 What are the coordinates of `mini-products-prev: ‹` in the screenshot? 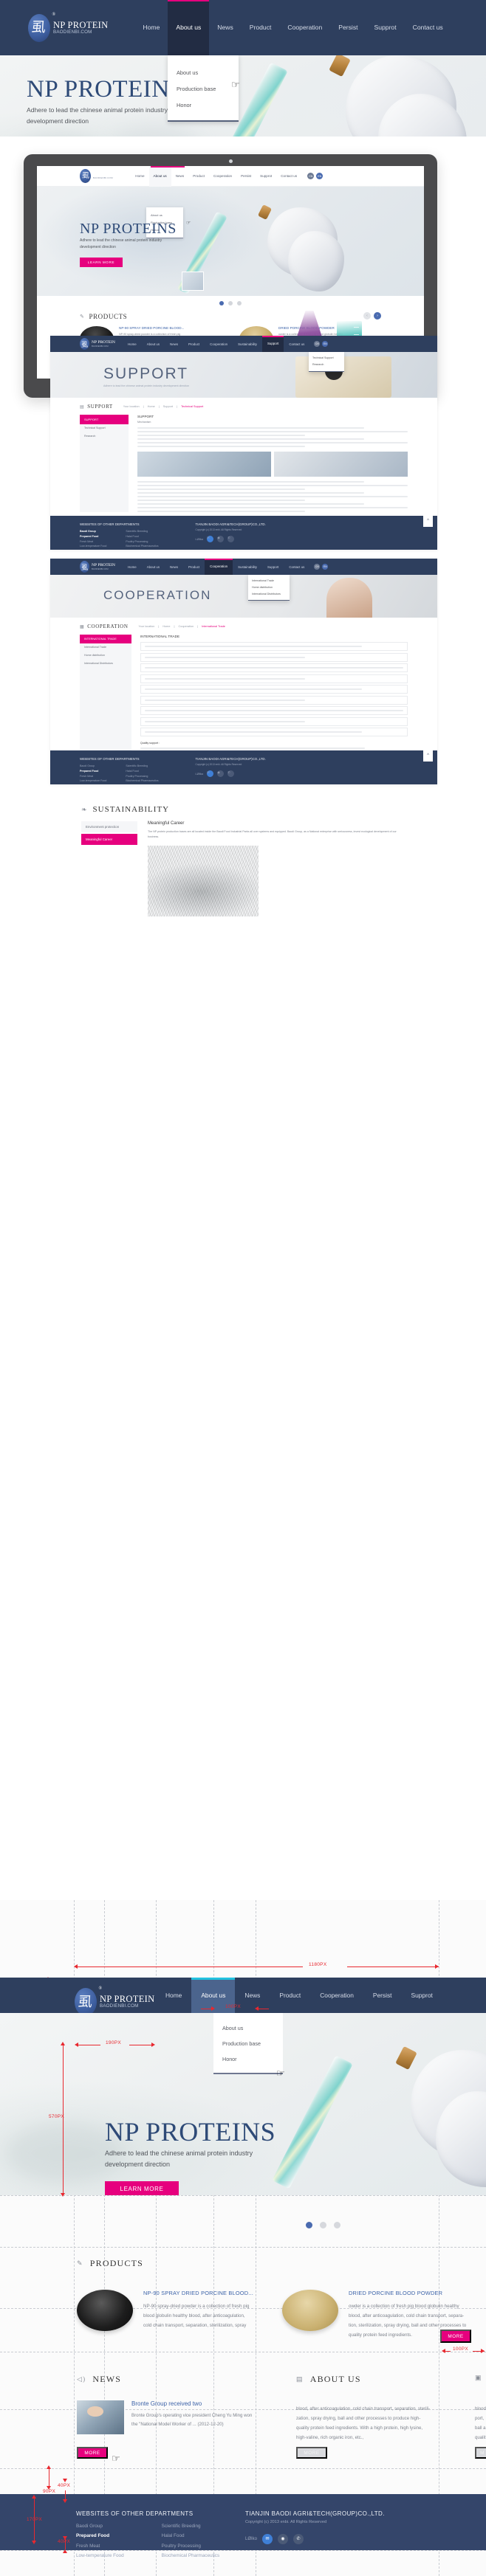 It's located at (367, 316).